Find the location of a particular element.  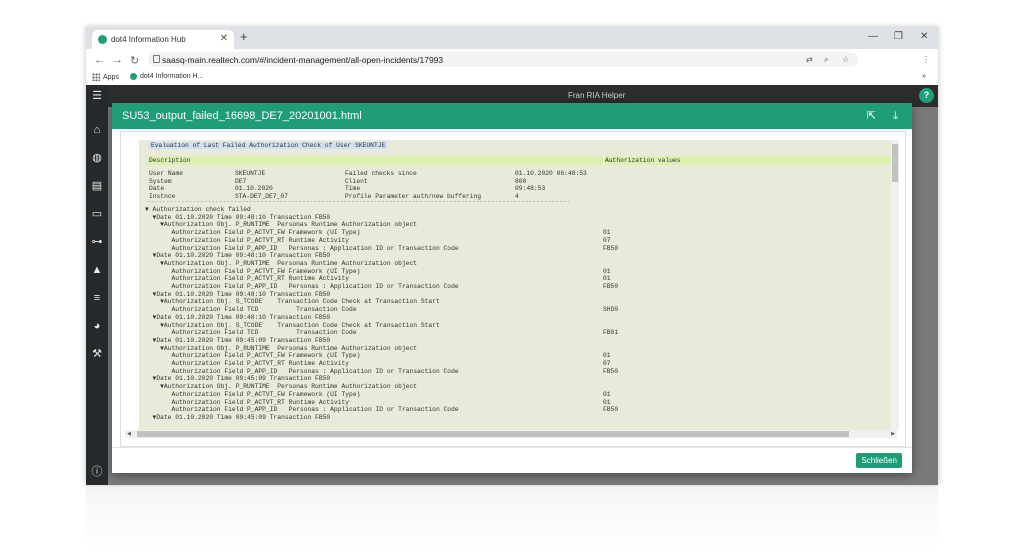

bookmarks-bar: Apps dot4 Information H... » is located at coordinates (512, 78).